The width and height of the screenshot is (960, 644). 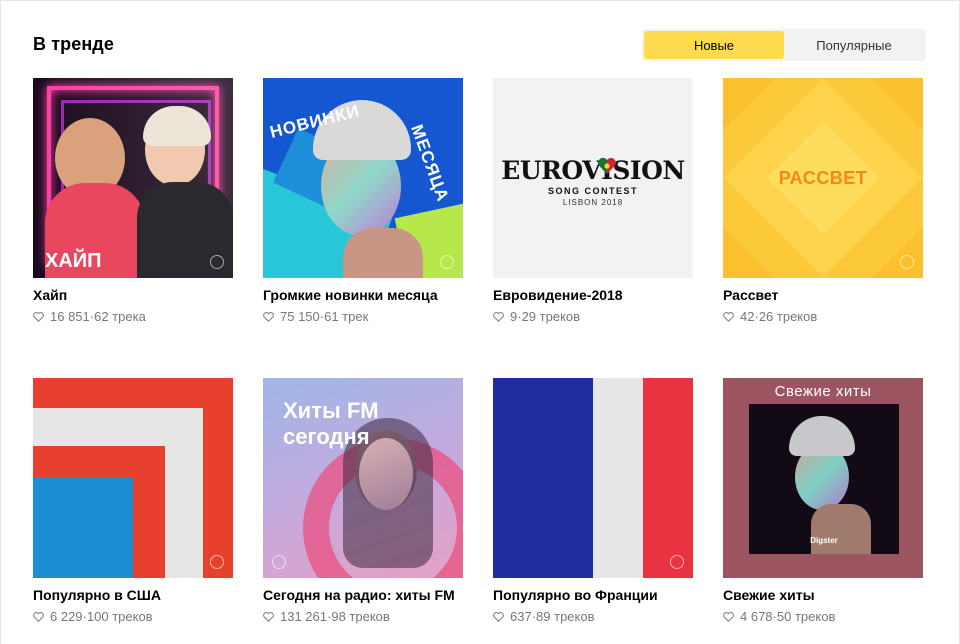 I want to click on playlist-cover: EUROVISION SONG CONTEST LISBON 2018, so click(x=593, y=178).